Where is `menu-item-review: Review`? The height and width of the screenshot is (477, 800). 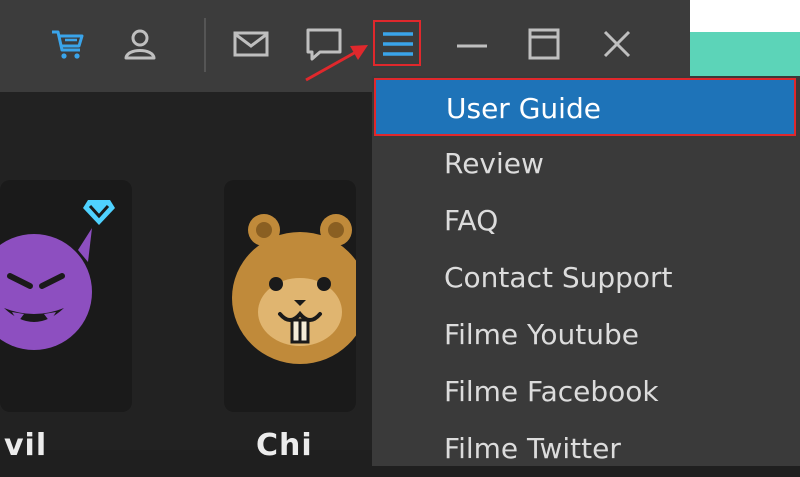
menu-item-review: Review is located at coordinates (586, 164).